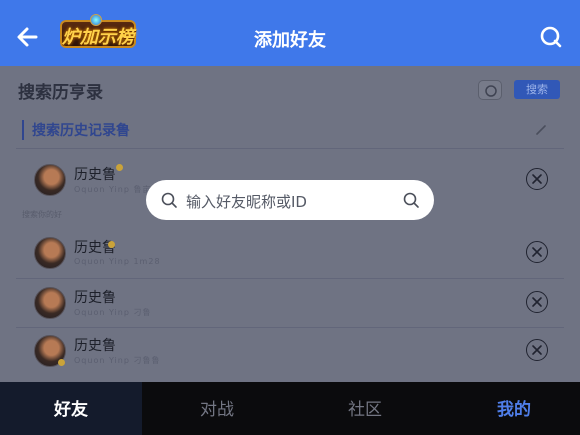 The height and width of the screenshot is (435, 580). What do you see at coordinates (217, 408) in the screenshot?
I see `tab-battle: 对战` at bounding box center [217, 408].